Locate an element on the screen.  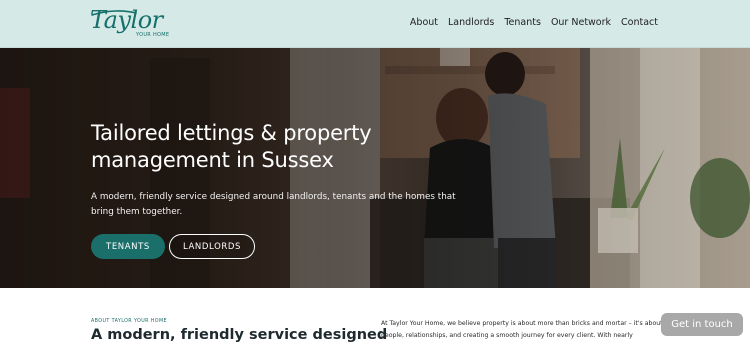
nav-our-network: Our Network is located at coordinates (581, 22).